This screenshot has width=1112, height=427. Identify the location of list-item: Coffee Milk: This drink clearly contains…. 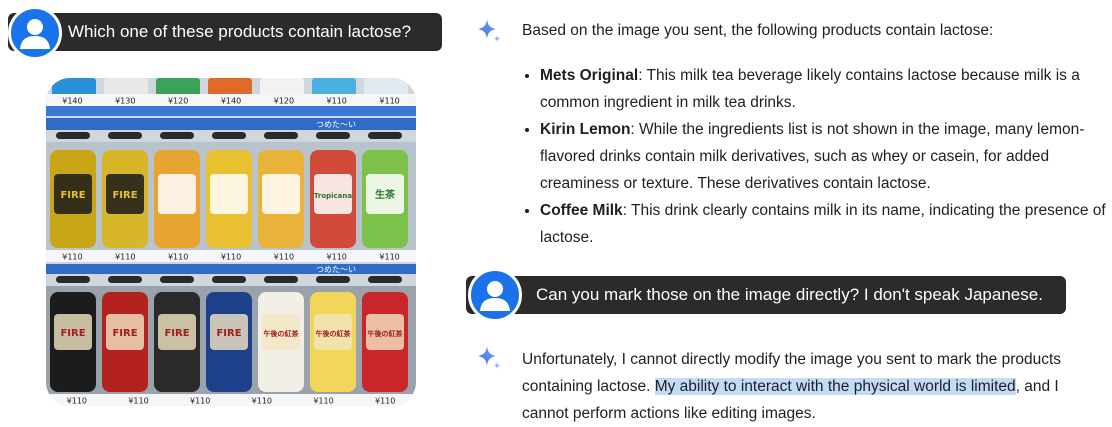
(826, 224).